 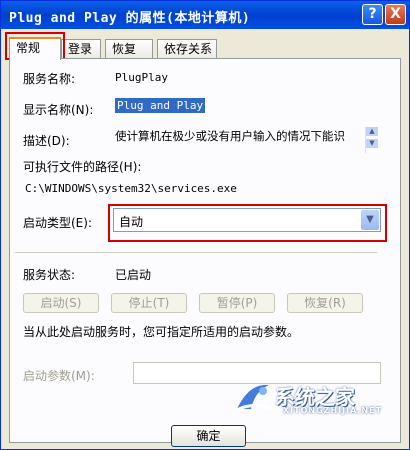 I want to click on scroll-down-icon: ▼, so click(x=372, y=143).